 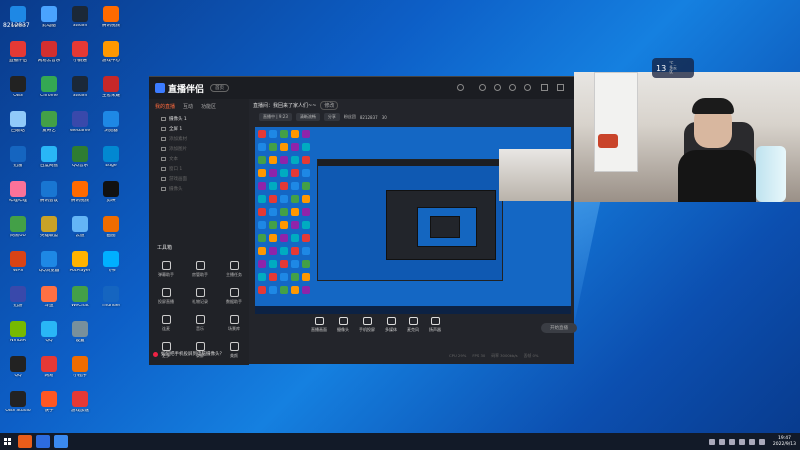 I want to click on desktop-icon: 爱奇艺, so click(x=49, y=122).